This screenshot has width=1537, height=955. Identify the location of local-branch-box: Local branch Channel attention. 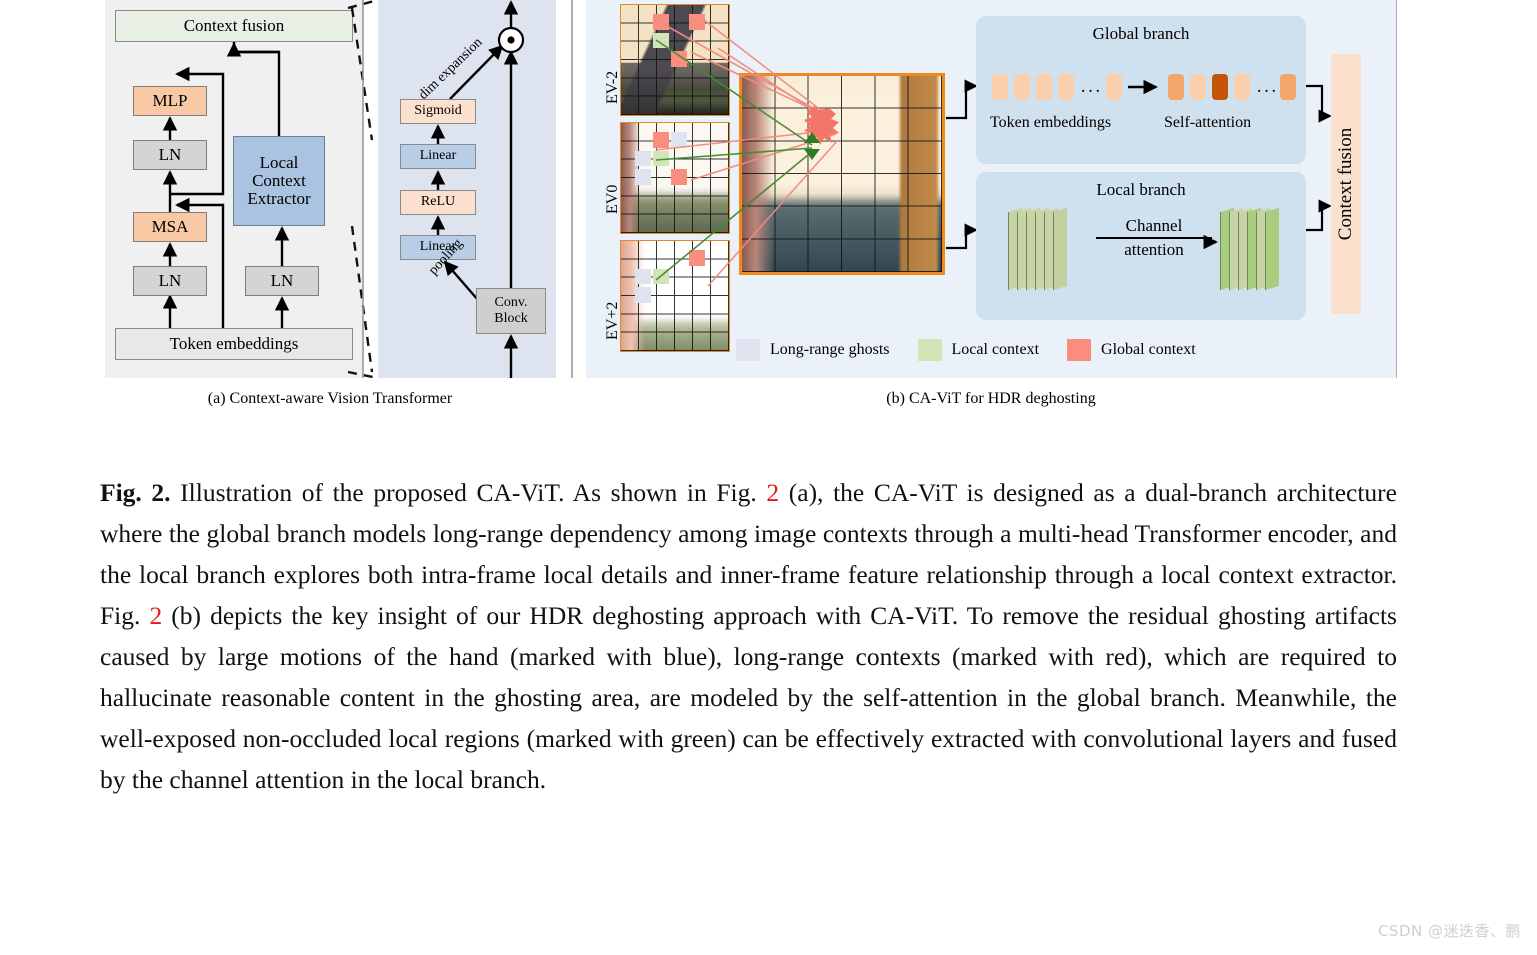
(1141, 246).